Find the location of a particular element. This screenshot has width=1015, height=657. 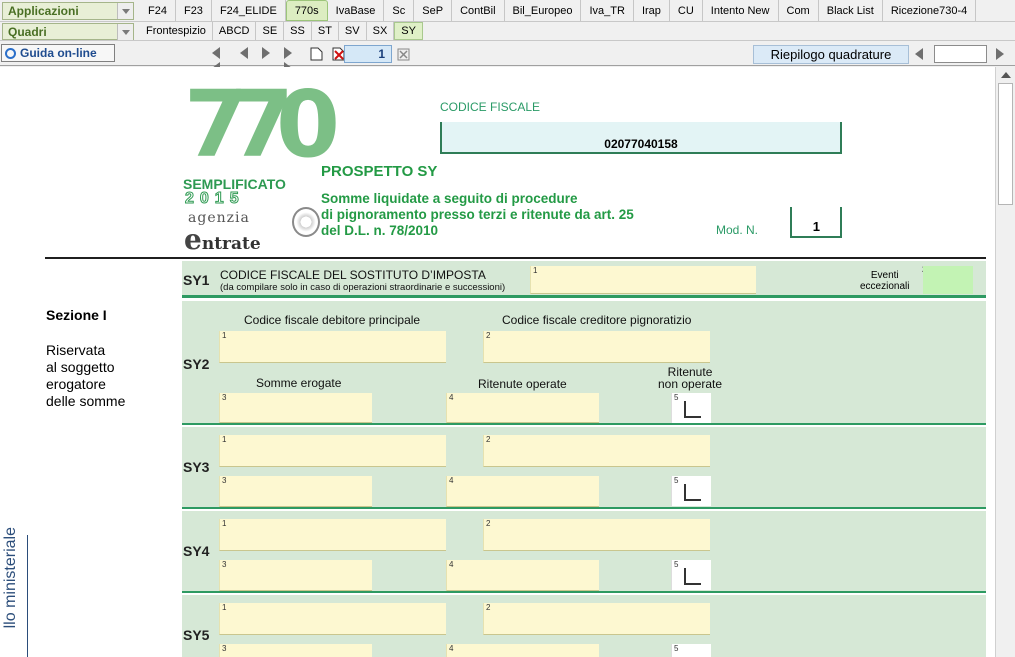

scroll-up-icon is located at coordinates (1006, 75).